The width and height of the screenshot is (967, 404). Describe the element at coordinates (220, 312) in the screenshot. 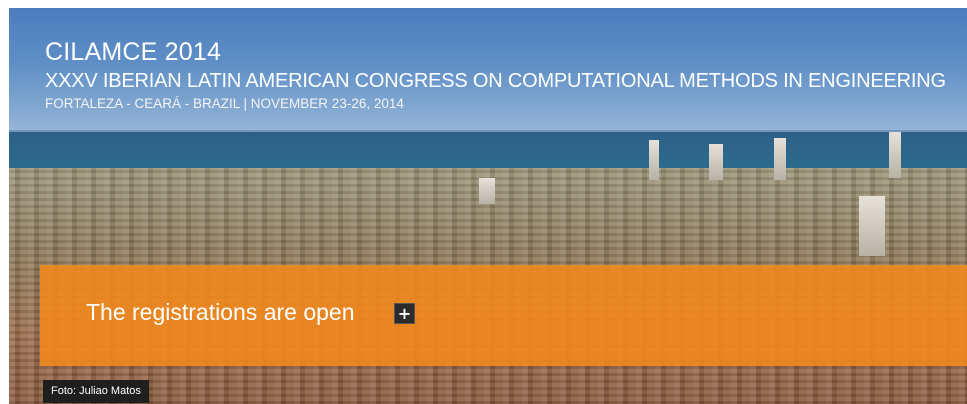

I see `registration-text: The registrations are open` at that location.